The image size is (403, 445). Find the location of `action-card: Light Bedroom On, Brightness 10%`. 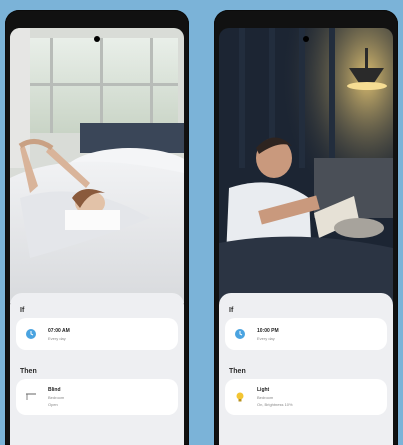

action-card: Light Bedroom On, Brightness 10% is located at coordinates (306, 397).